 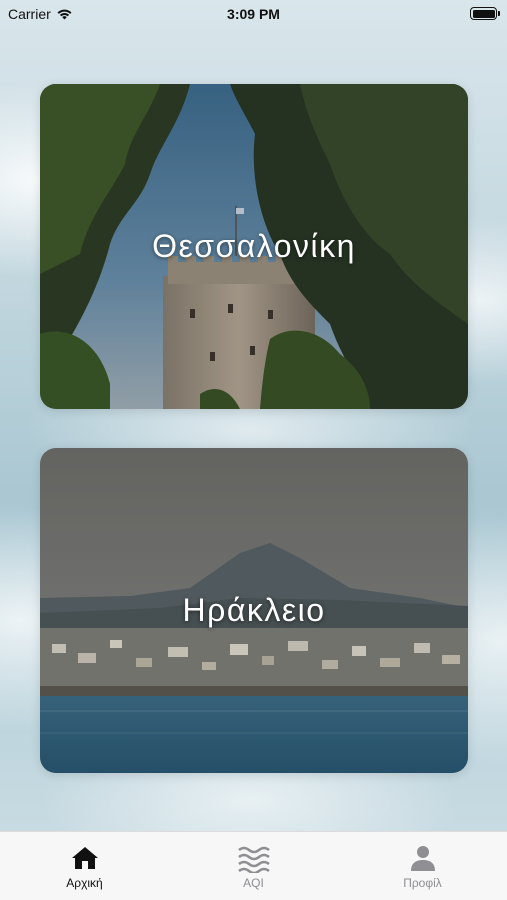 I want to click on tab-profile-label: Προφίλ, so click(x=422, y=883).